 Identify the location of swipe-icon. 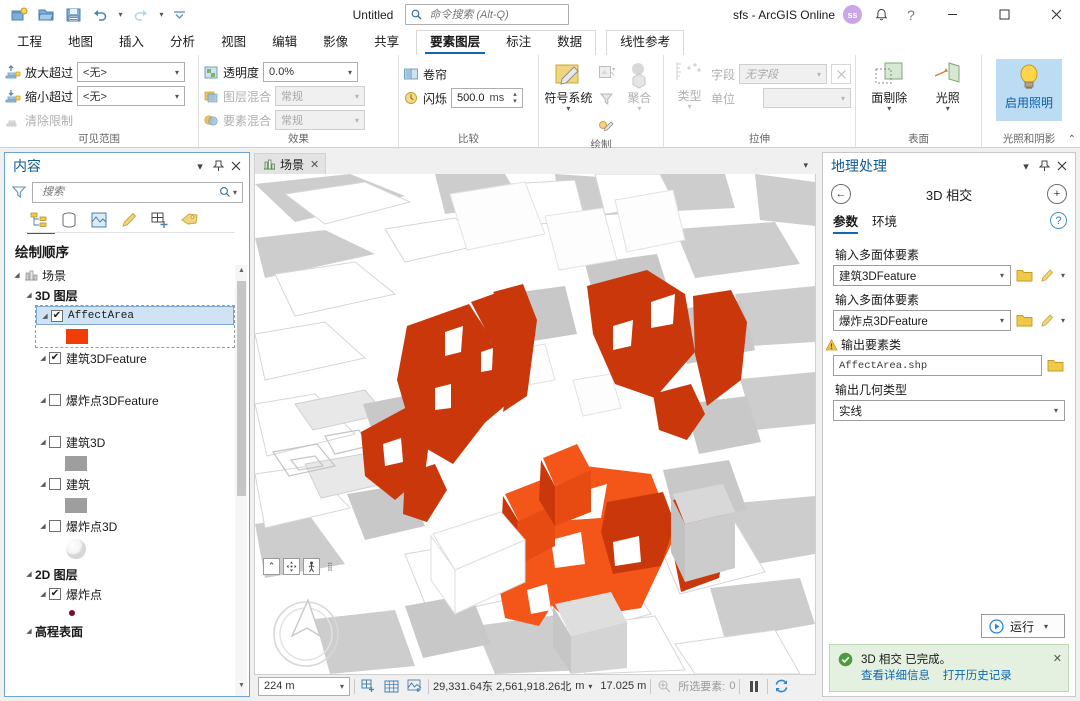
(411, 74).